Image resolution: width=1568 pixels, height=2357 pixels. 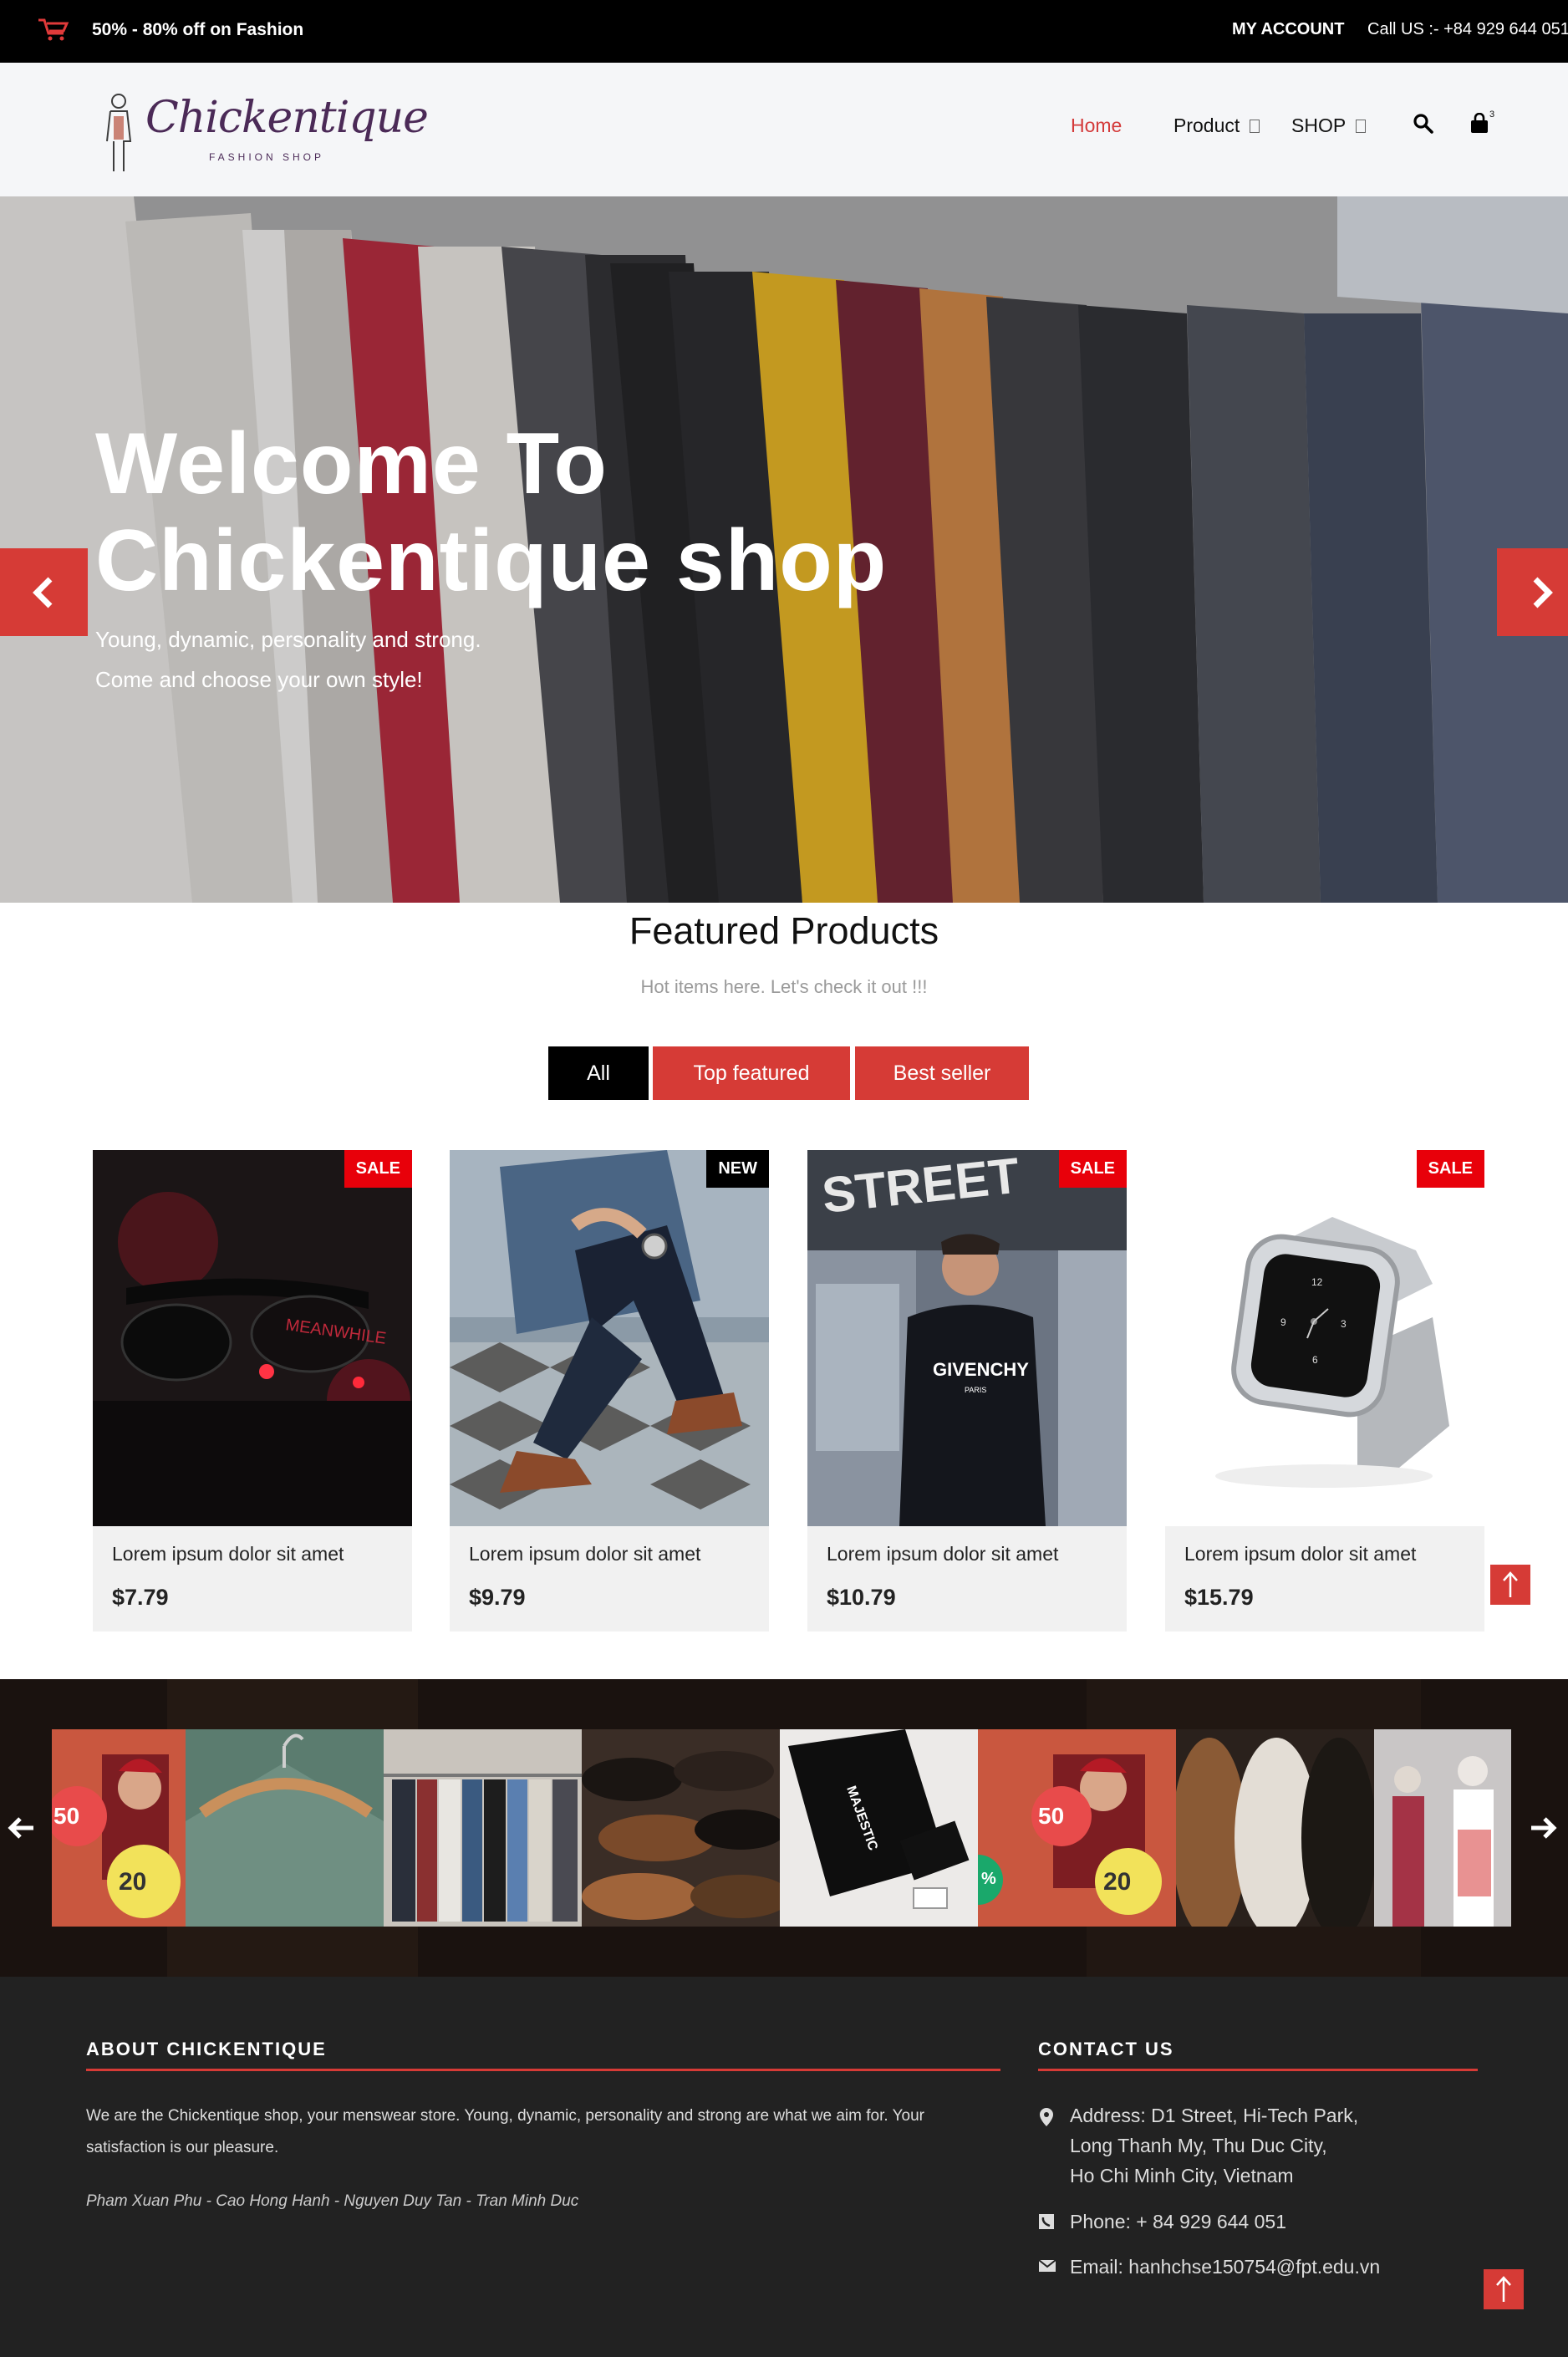 I want to click on contact-divider, so click(x=1258, y=2070).